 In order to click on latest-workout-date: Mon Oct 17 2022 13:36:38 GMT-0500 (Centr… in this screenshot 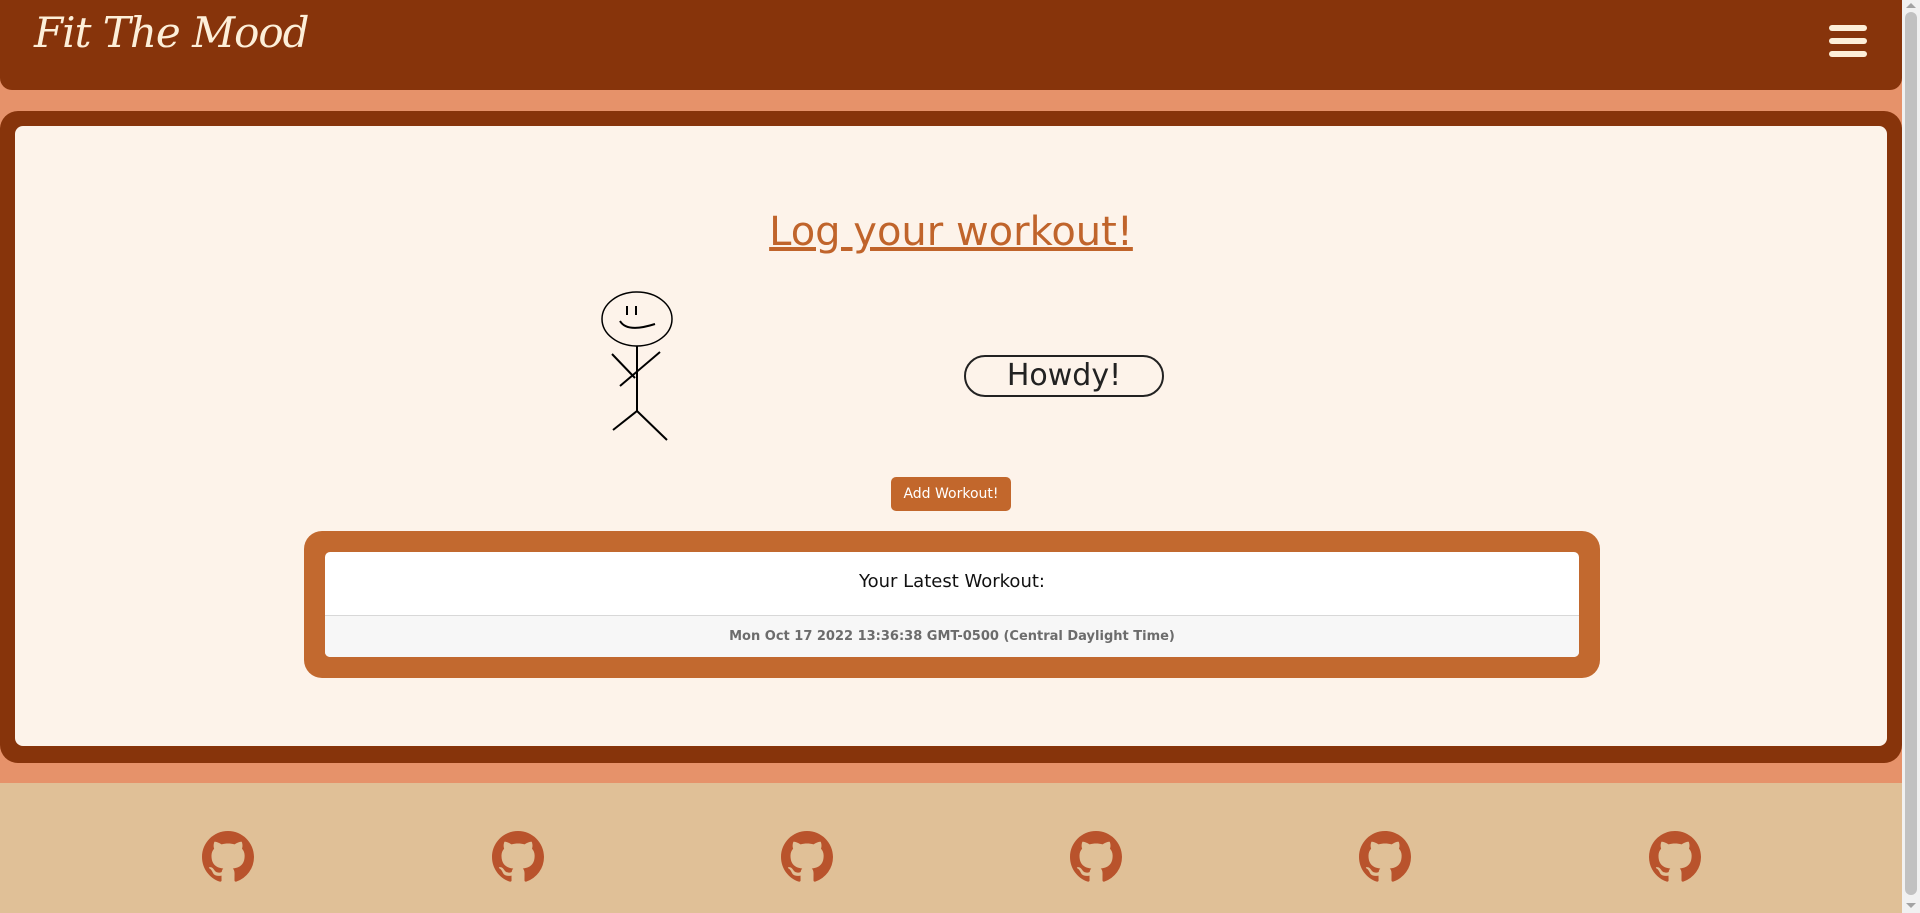, I will do `click(952, 636)`.